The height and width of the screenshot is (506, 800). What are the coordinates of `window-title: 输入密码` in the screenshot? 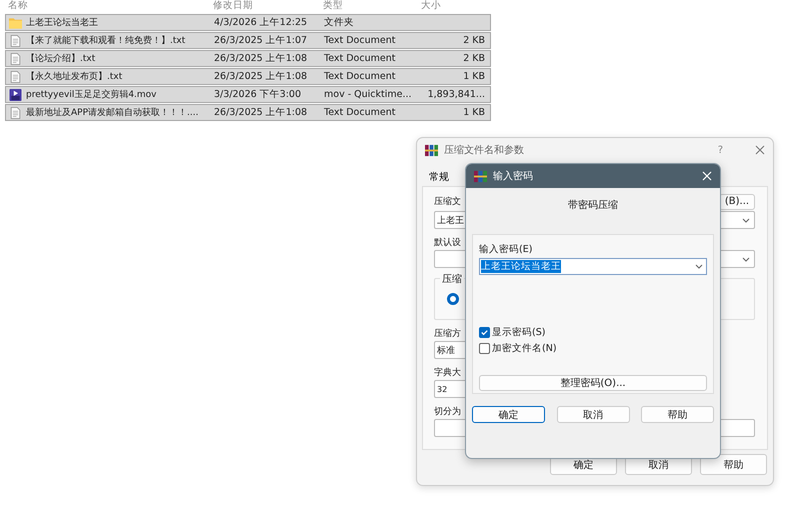 It's located at (513, 176).